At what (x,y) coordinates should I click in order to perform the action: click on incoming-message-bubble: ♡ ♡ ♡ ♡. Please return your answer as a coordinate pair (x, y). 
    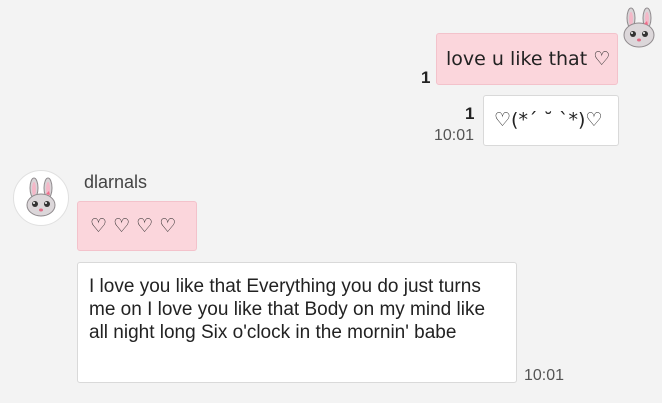
    Looking at the image, I should click on (137, 226).